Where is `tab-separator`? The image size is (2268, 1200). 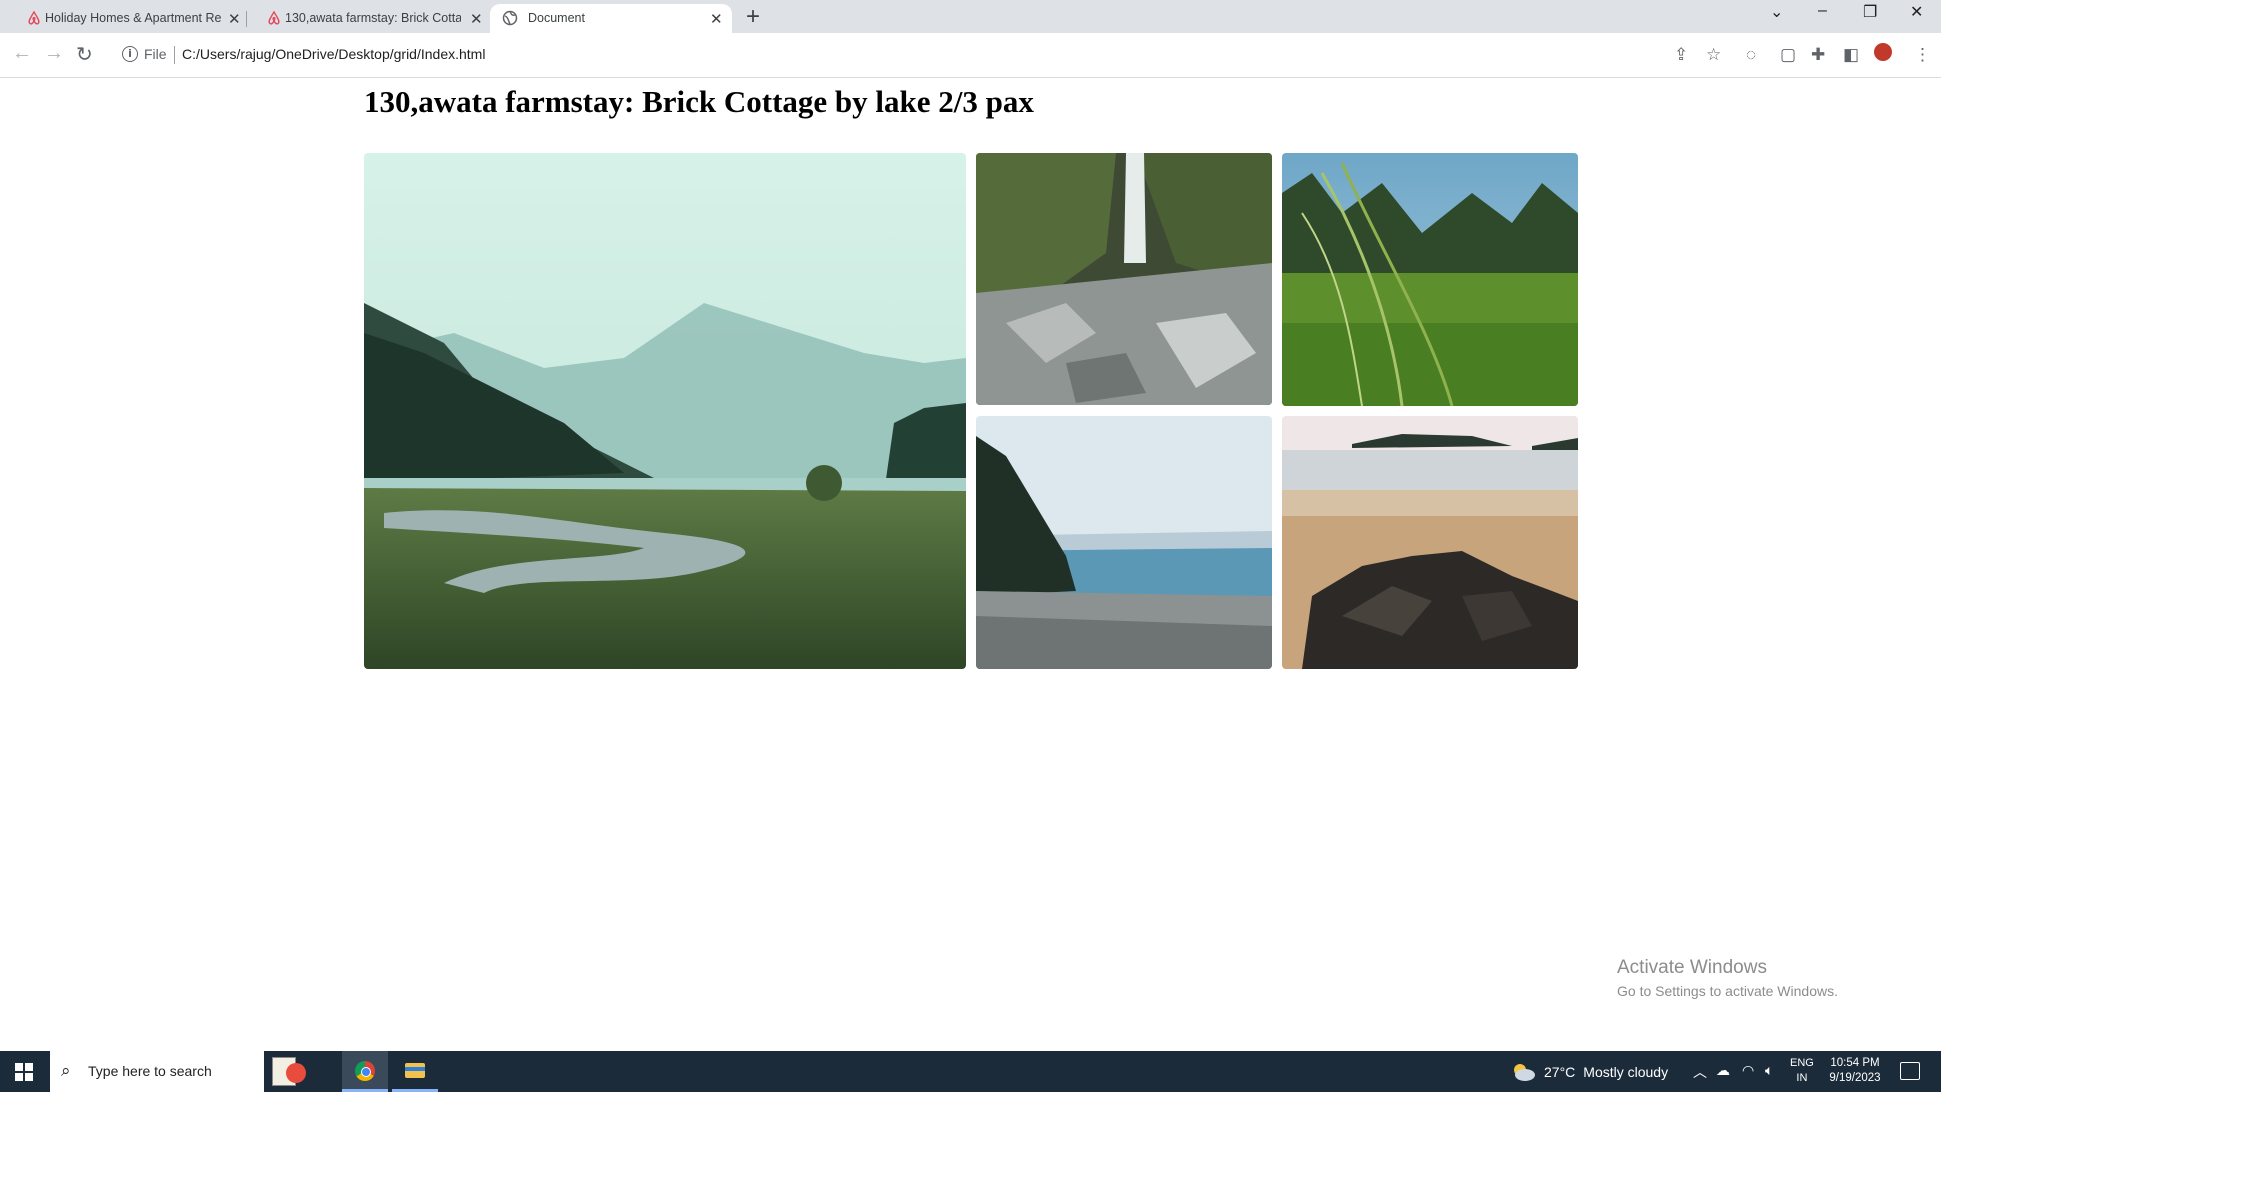
tab-separator is located at coordinates (246, 19).